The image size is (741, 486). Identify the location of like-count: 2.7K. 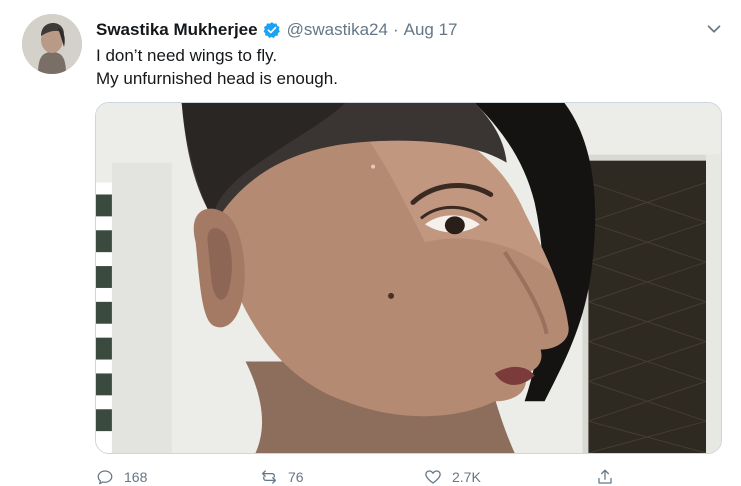
(466, 477).